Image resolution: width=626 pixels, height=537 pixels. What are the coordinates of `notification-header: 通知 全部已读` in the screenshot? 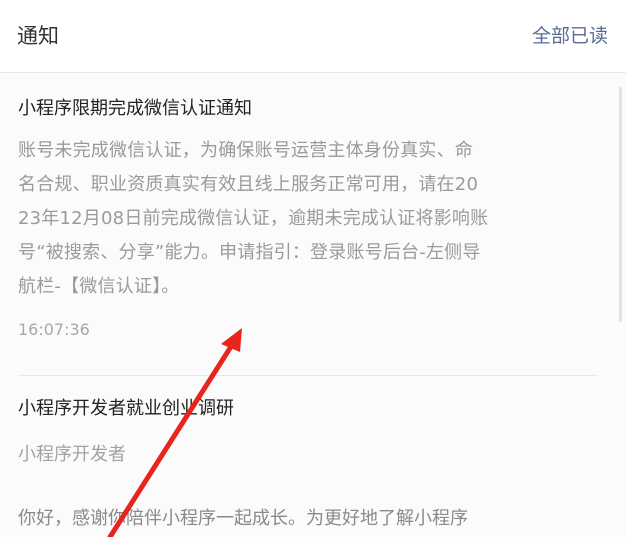 It's located at (313, 36).